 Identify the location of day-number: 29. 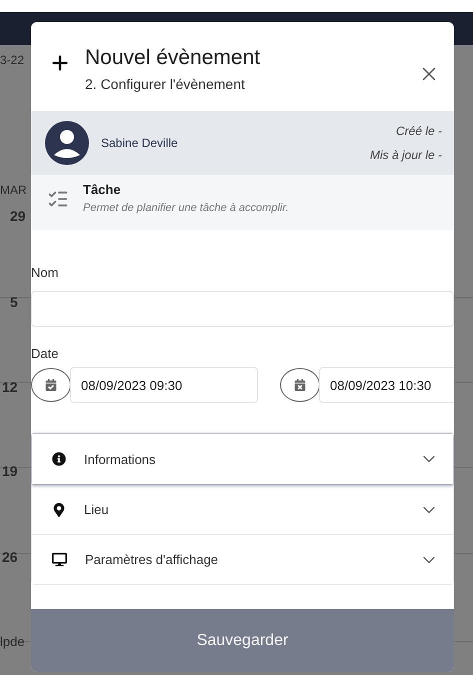
(17, 216).